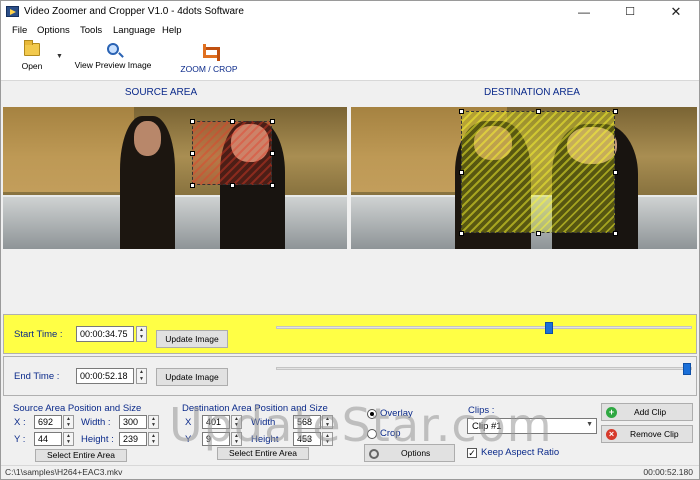 Image resolution: width=700 pixels, height=480 pixels. I want to click on remove-clip-button: × Remove Clip, so click(647, 434).